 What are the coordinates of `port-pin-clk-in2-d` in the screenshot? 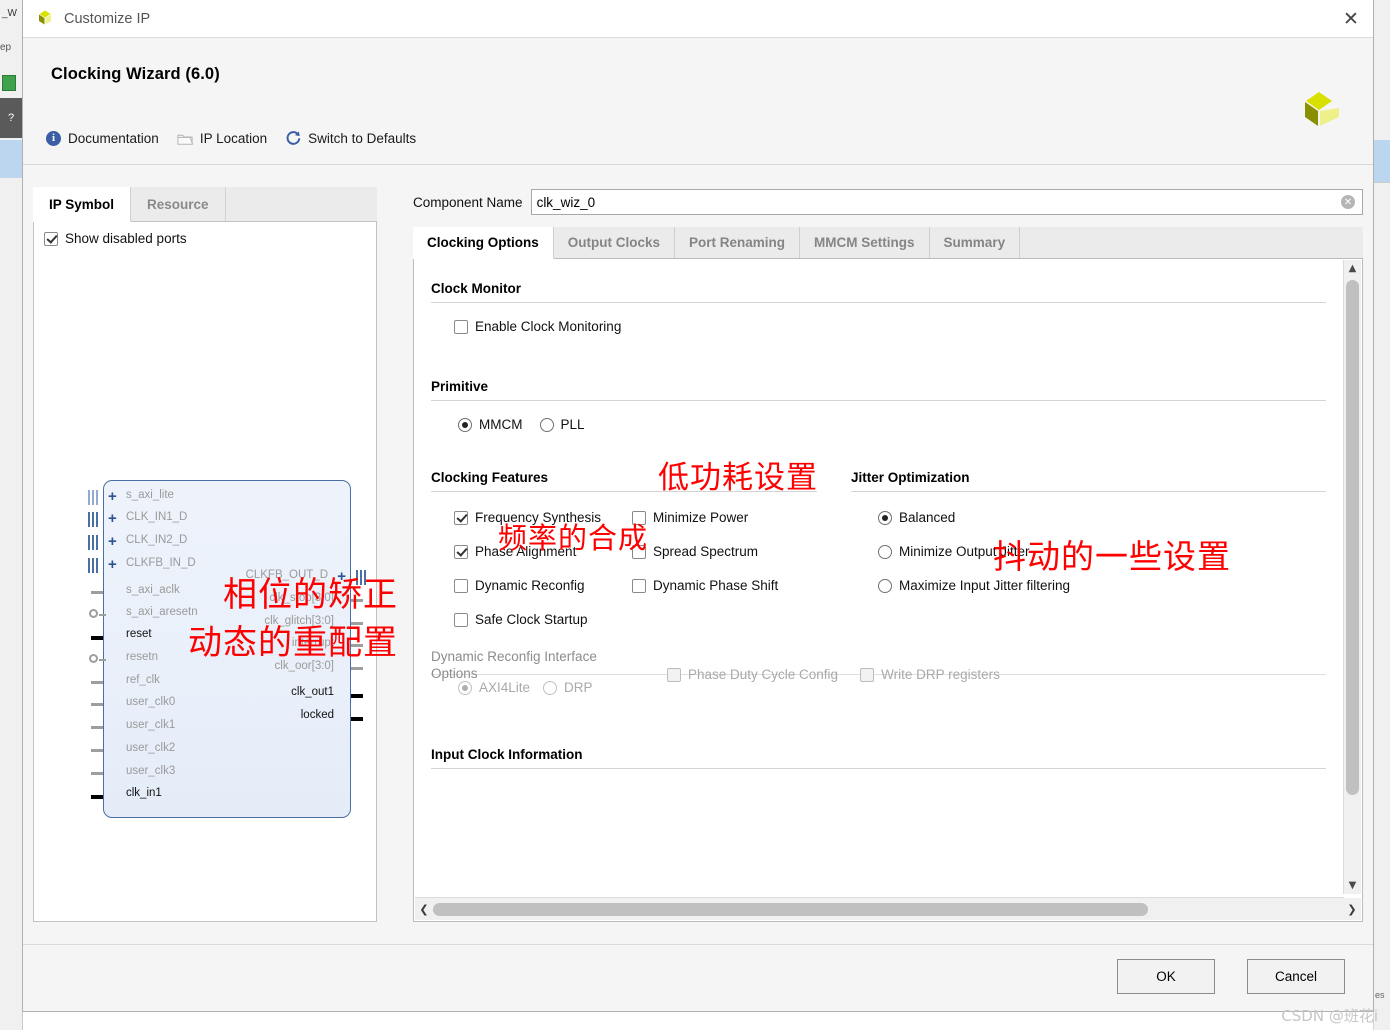 It's located at (93, 542).